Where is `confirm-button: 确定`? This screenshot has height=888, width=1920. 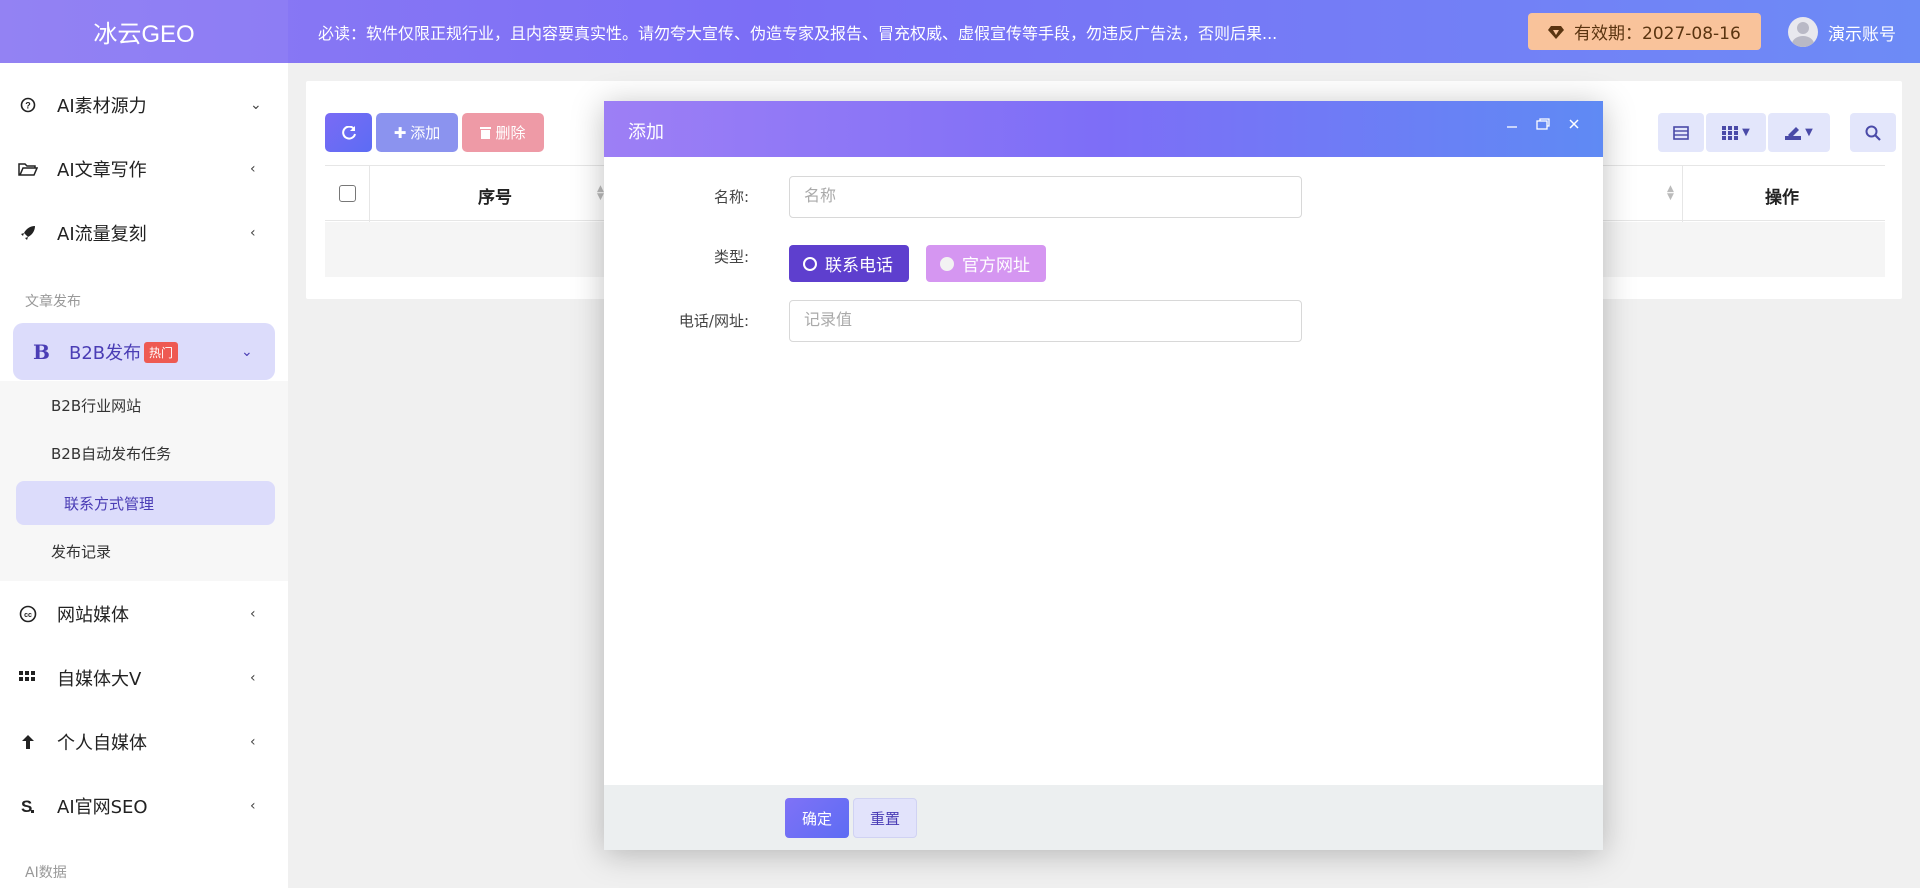 confirm-button: 确定 is located at coordinates (817, 818).